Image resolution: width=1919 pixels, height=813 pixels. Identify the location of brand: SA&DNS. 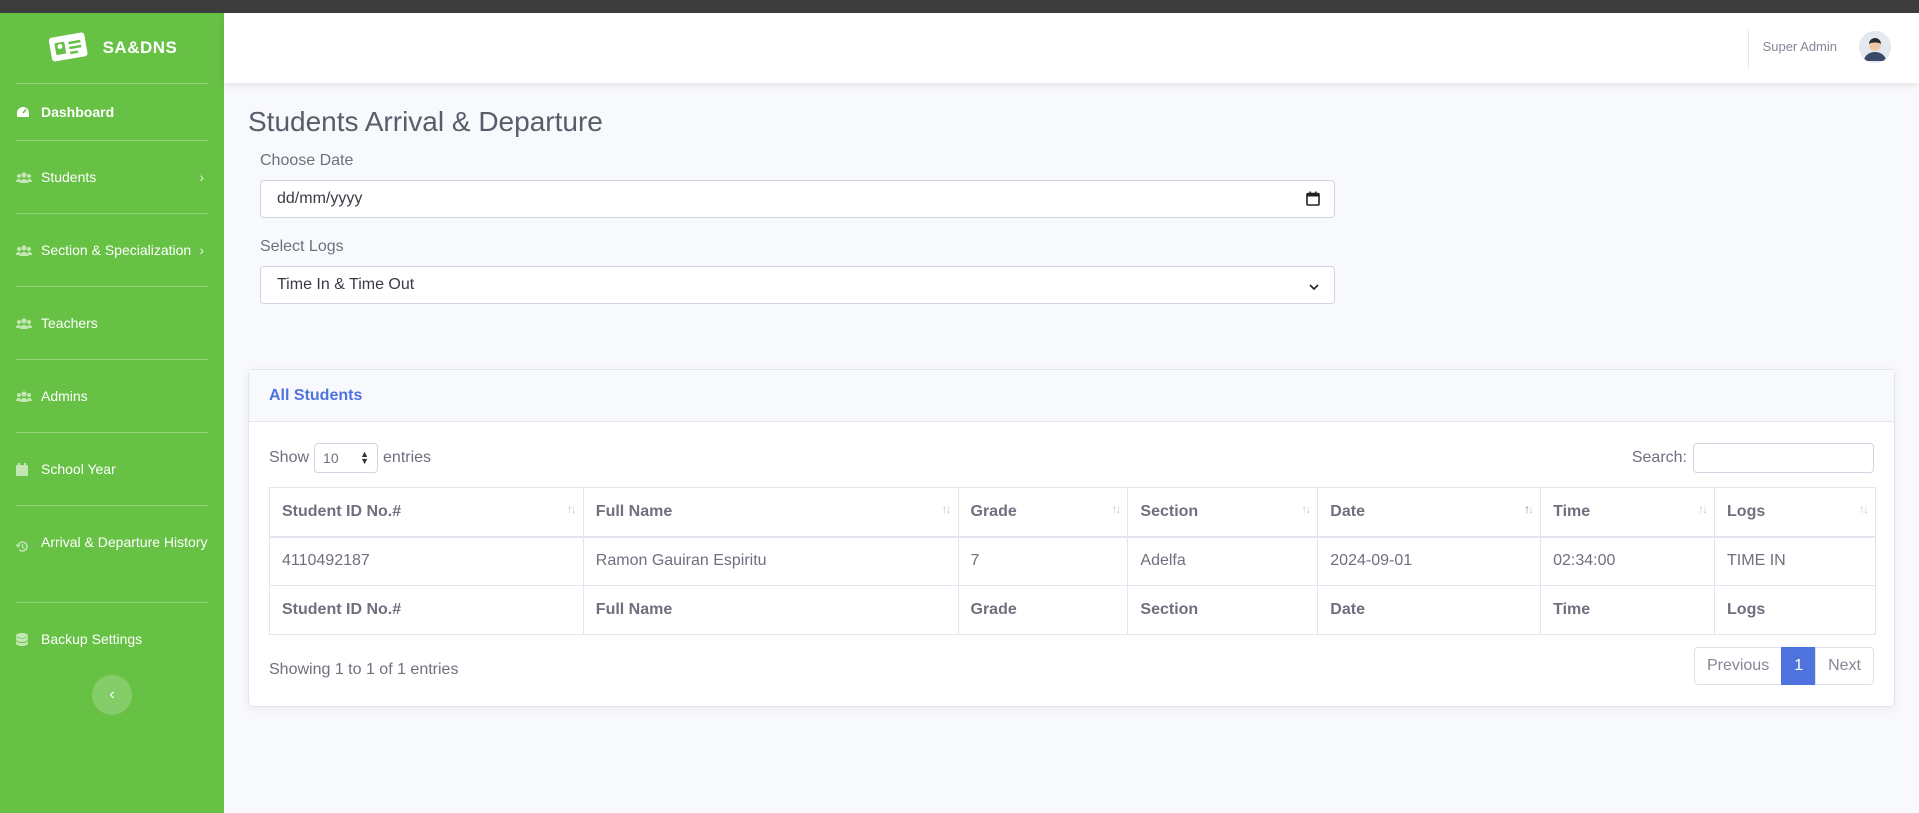
(112, 48).